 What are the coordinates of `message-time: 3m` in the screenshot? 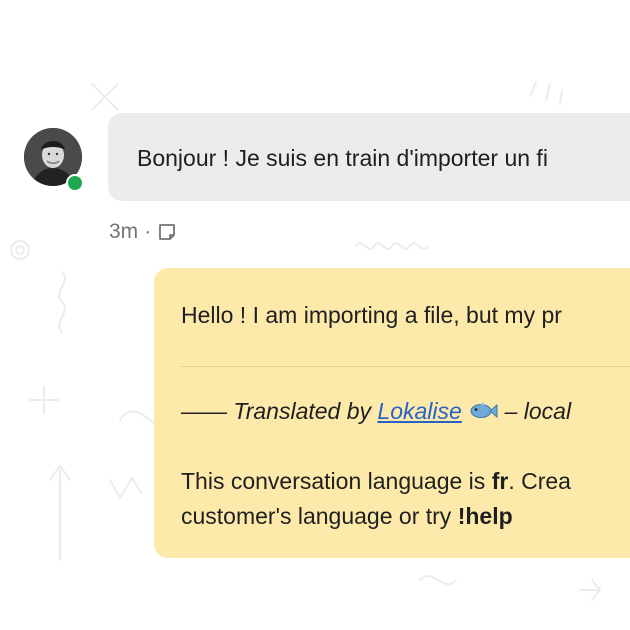 It's located at (124, 231).